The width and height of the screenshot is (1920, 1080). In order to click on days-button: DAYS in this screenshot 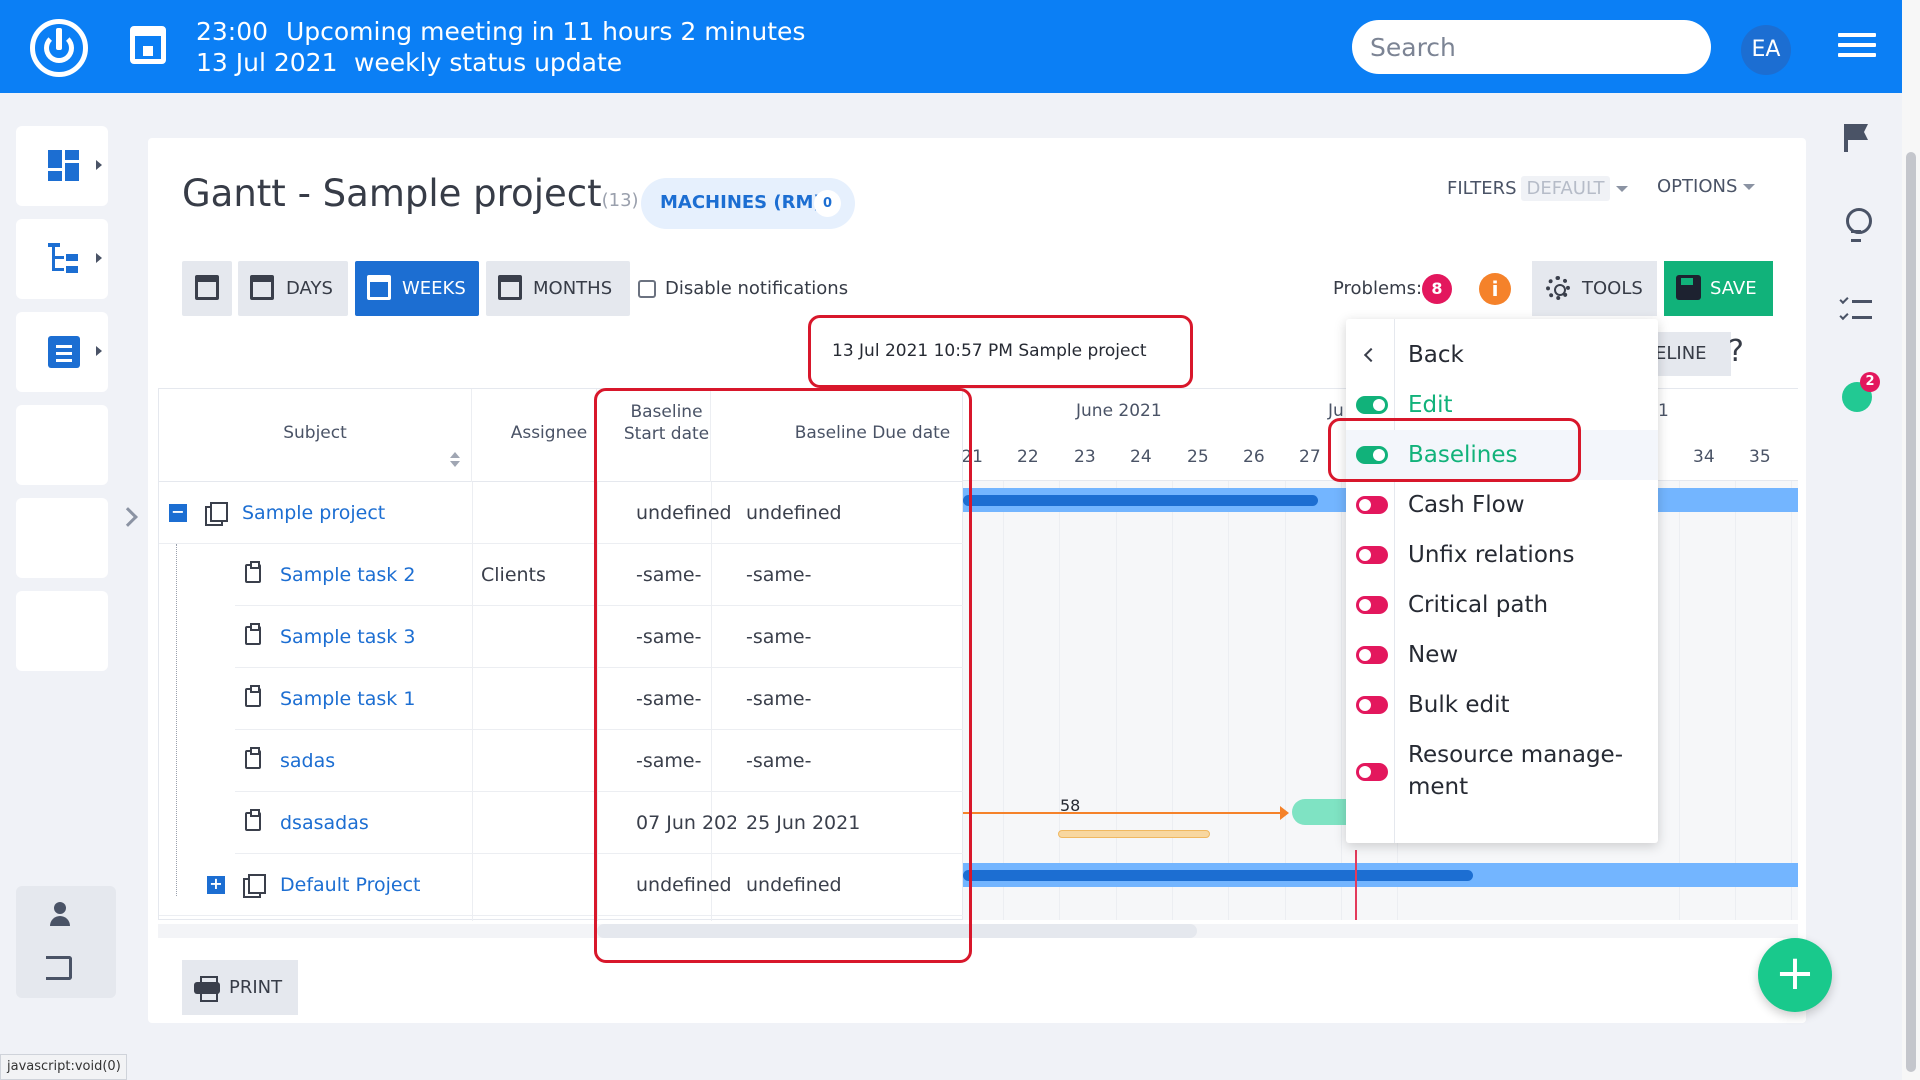, I will do `click(293, 288)`.